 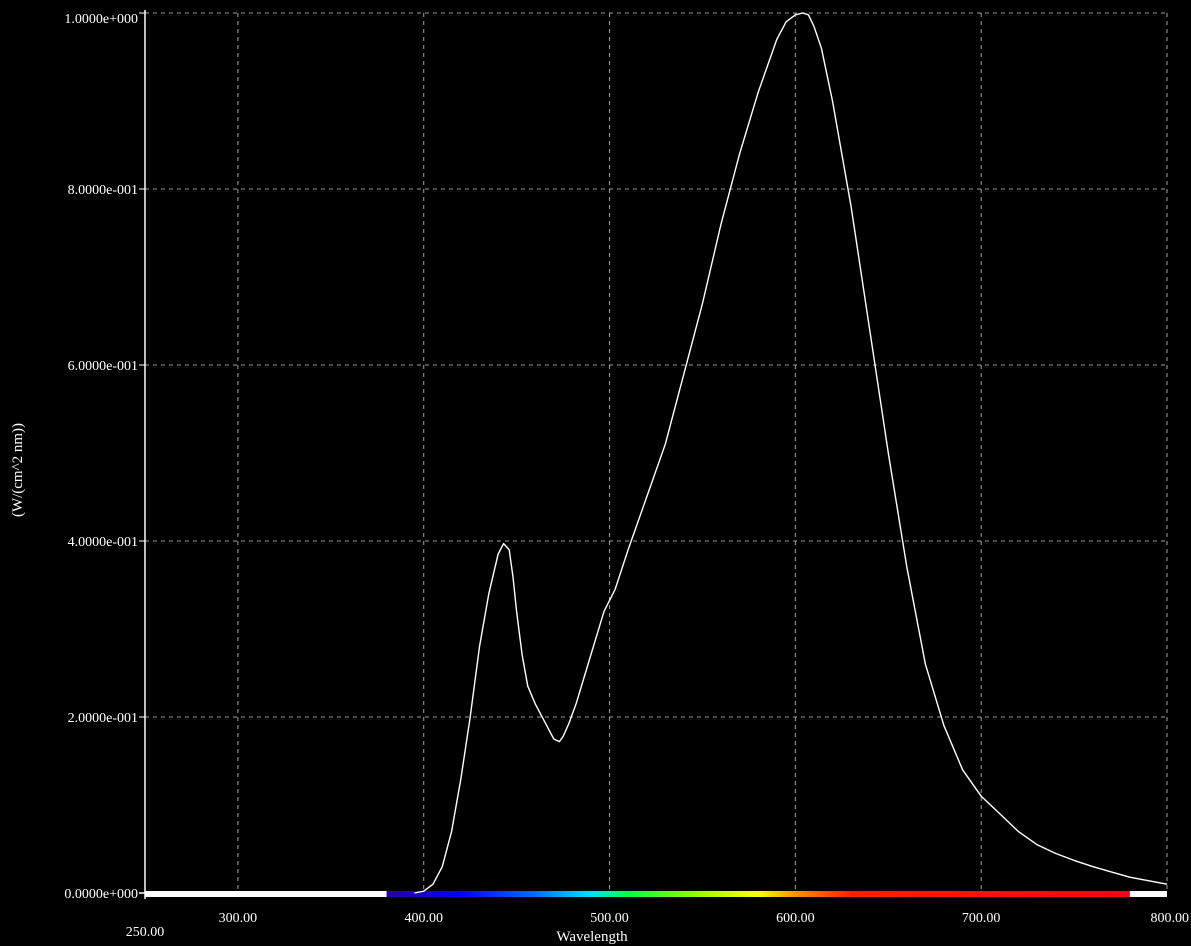 What do you see at coordinates (101, 894) in the screenshot?
I see `y-tick-label: 0.0000e+000` at bounding box center [101, 894].